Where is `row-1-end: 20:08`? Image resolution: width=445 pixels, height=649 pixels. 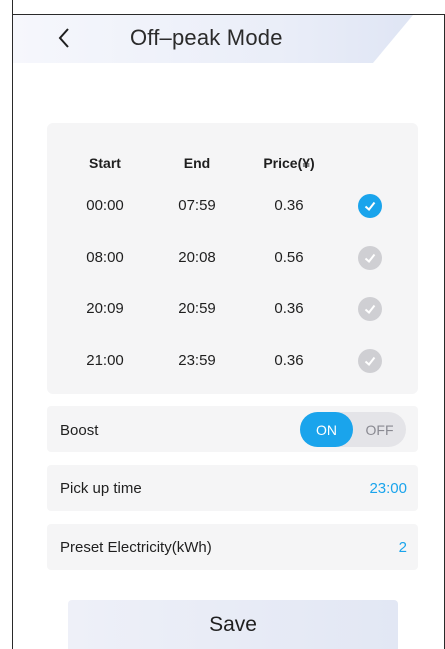
row-1-end: 20:08 is located at coordinates (197, 257).